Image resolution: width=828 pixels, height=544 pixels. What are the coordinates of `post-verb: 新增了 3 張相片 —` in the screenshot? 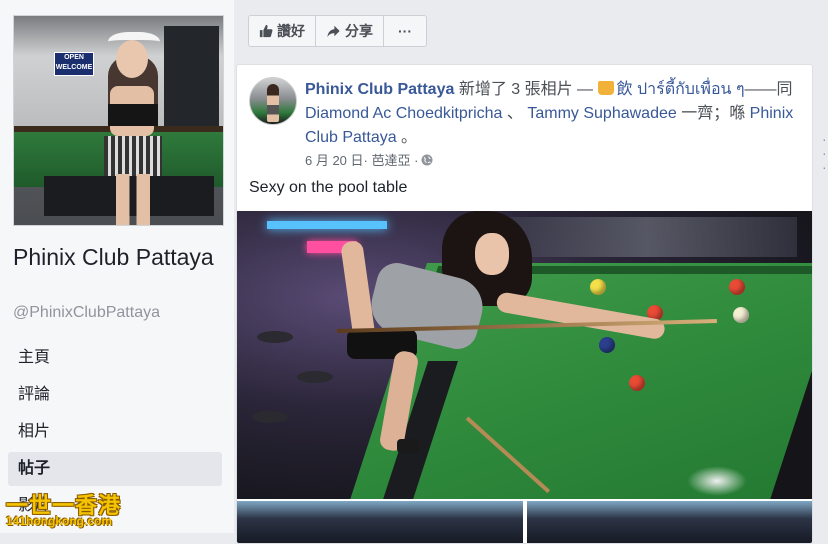 It's located at (526, 89).